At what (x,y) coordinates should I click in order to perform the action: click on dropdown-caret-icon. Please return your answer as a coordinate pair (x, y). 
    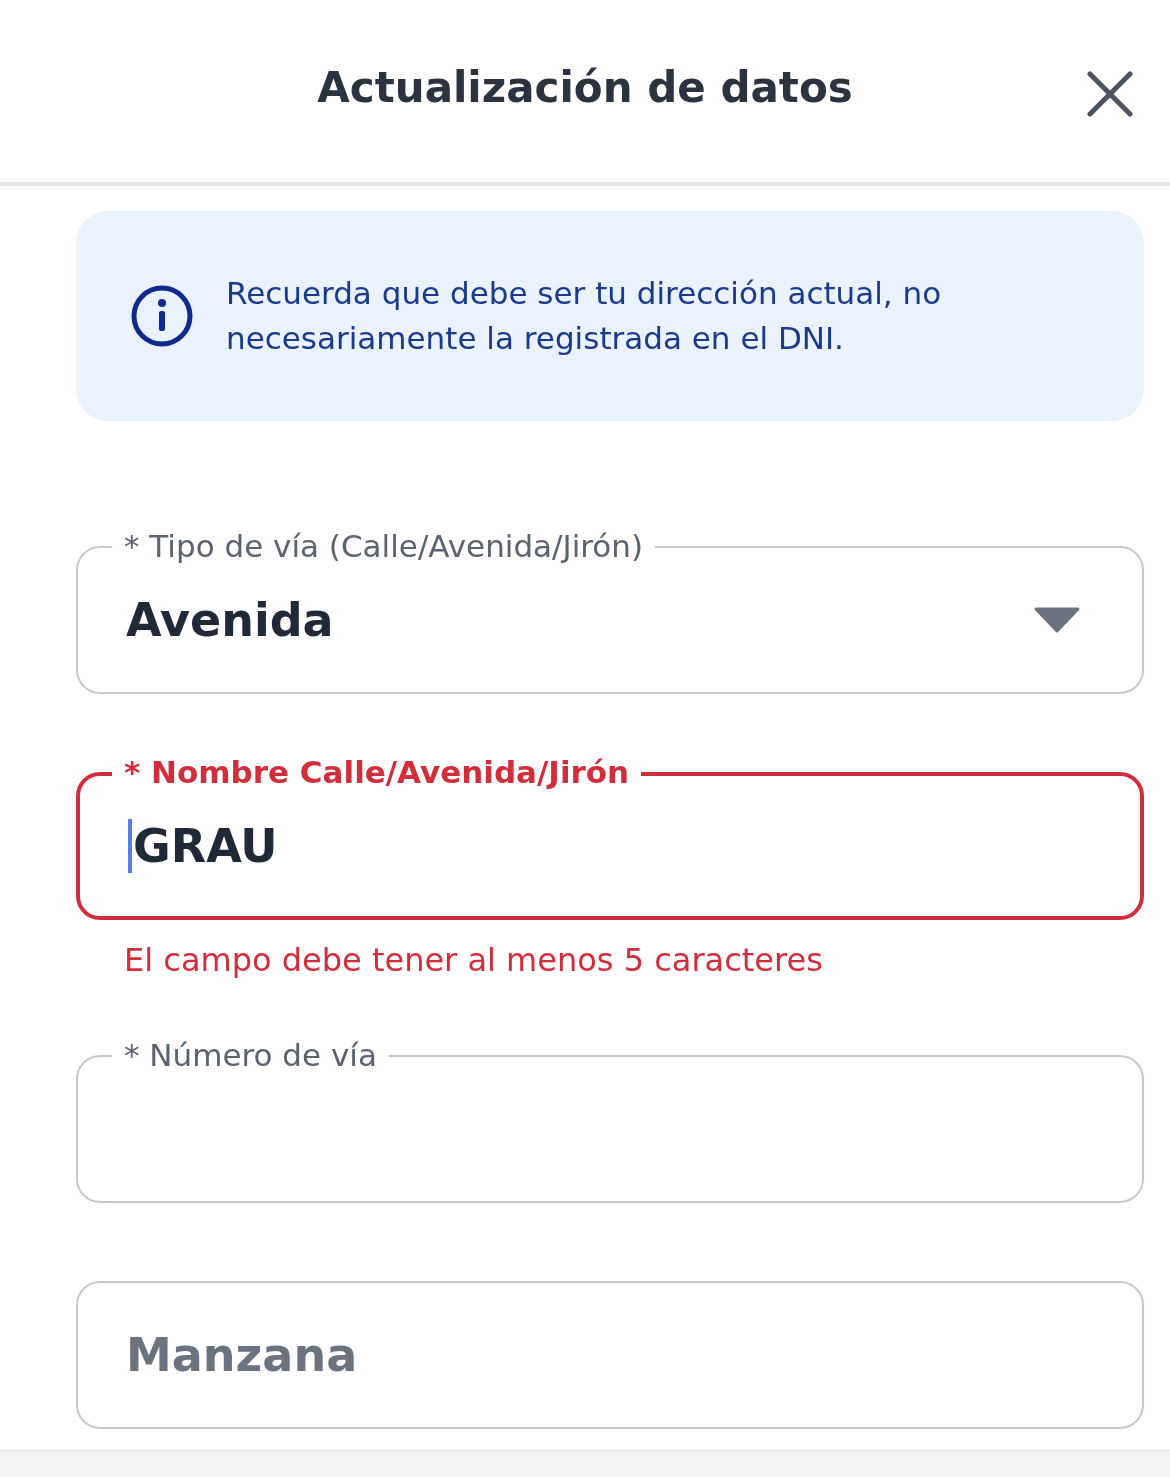
    Looking at the image, I should click on (1057, 620).